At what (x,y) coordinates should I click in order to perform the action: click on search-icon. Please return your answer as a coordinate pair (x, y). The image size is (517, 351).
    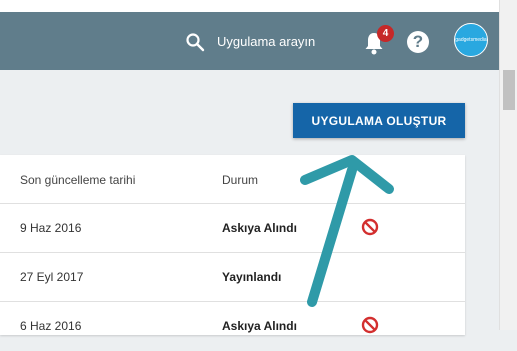
    Looking at the image, I should click on (195, 42).